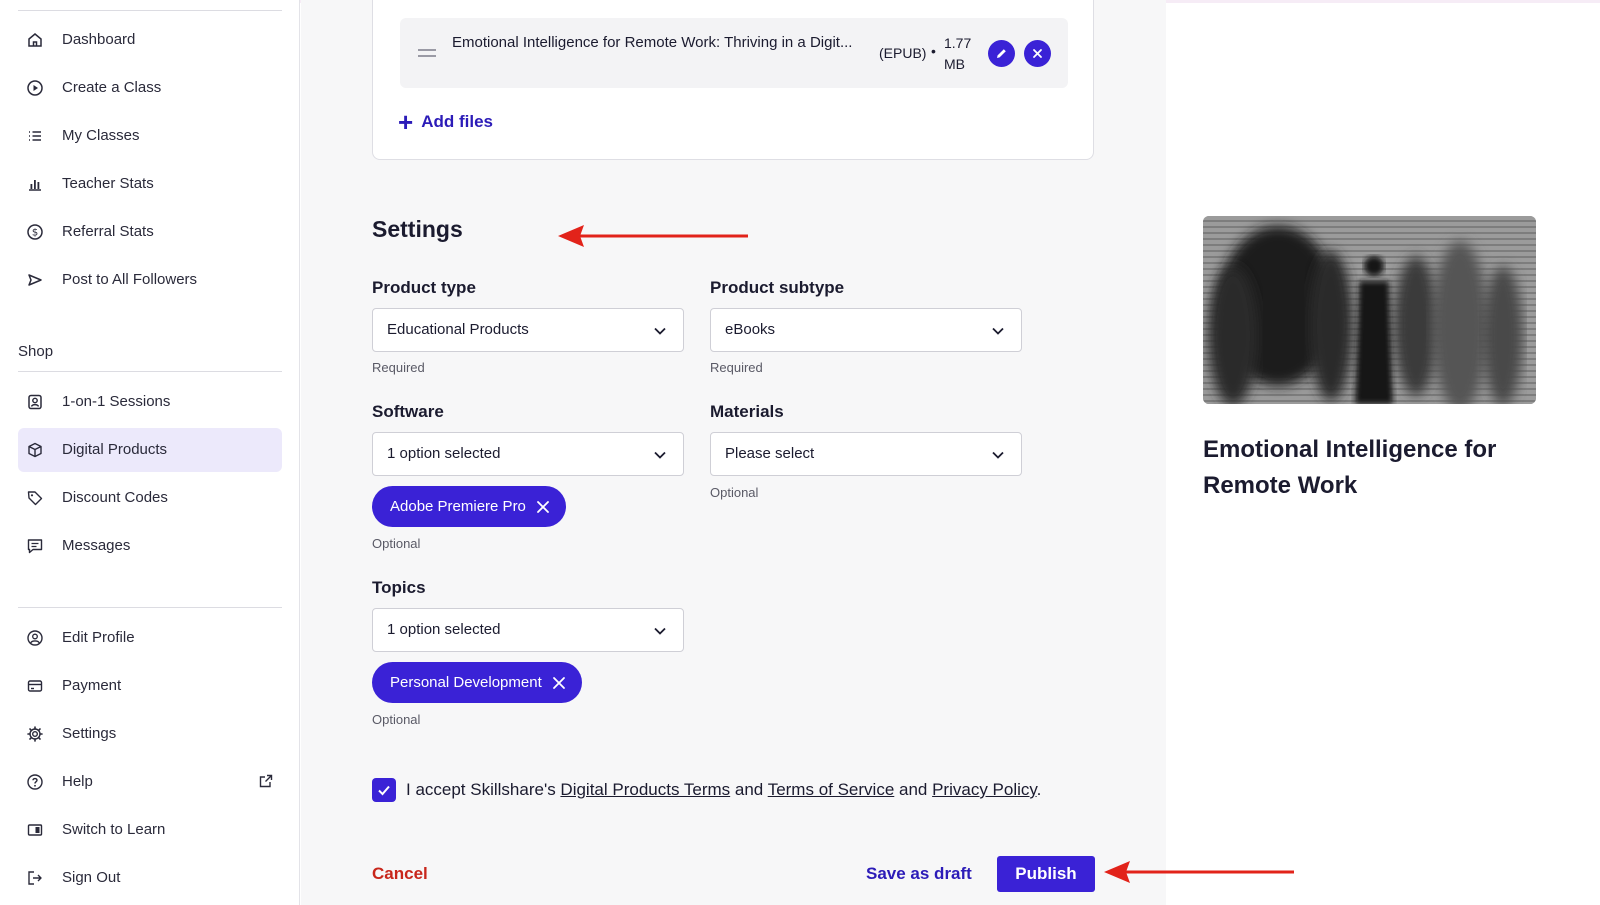 This screenshot has height=905, width=1600. Describe the element at coordinates (444, 453) in the screenshot. I see `software-value: 1 option selected` at that location.